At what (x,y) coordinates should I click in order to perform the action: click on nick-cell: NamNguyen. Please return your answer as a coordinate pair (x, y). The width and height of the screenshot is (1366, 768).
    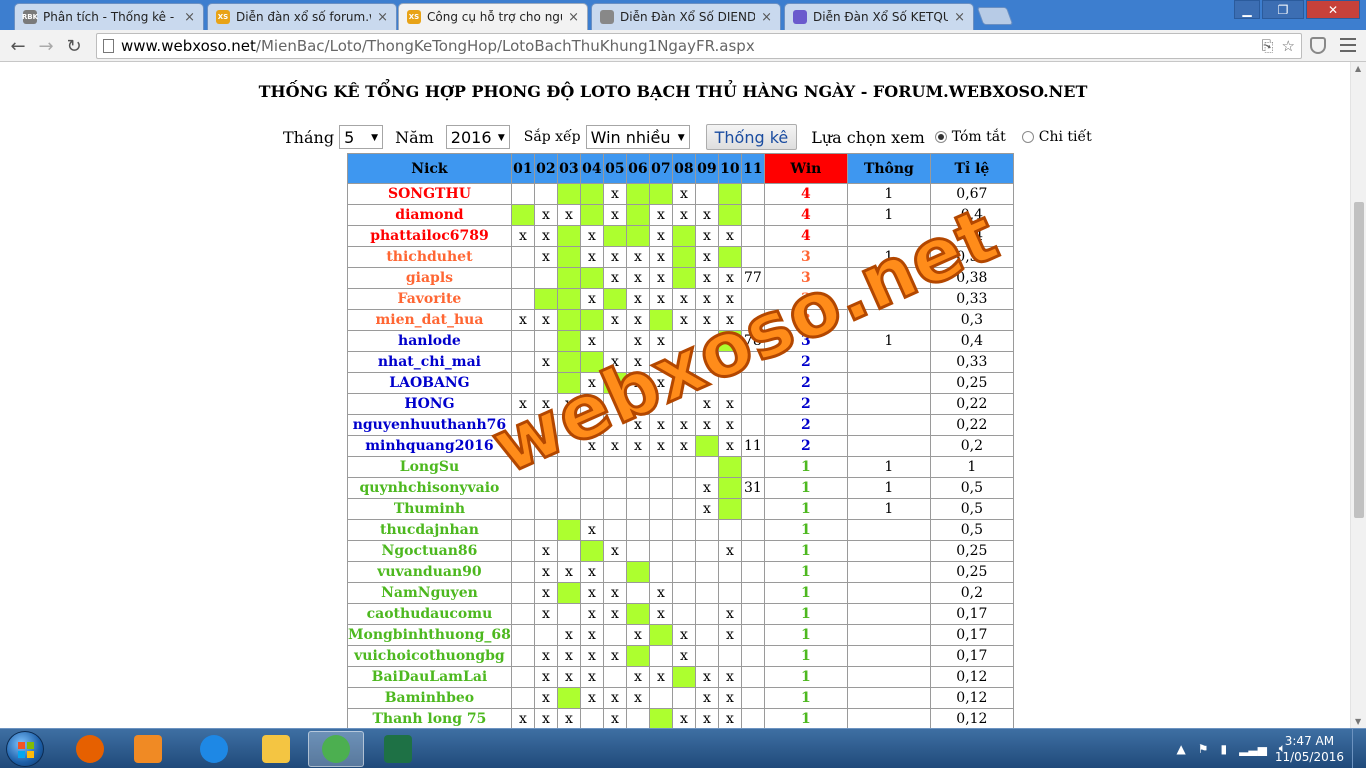
    Looking at the image, I should click on (429, 593).